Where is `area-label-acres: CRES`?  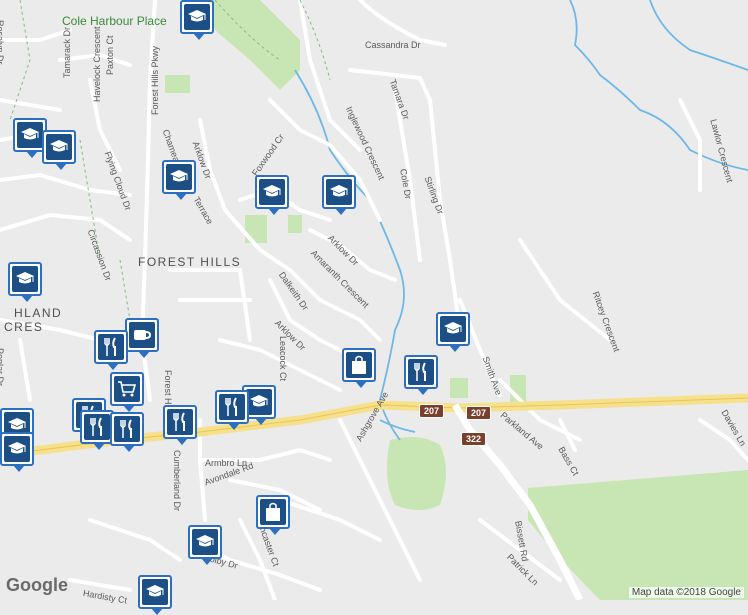
area-label-acres: CRES is located at coordinates (24, 327).